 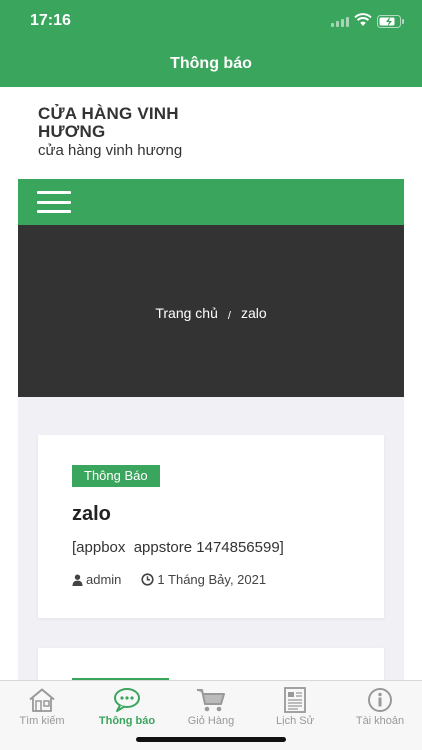 What do you see at coordinates (77, 580) in the screenshot?
I see `user-icon` at bounding box center [77, 580].